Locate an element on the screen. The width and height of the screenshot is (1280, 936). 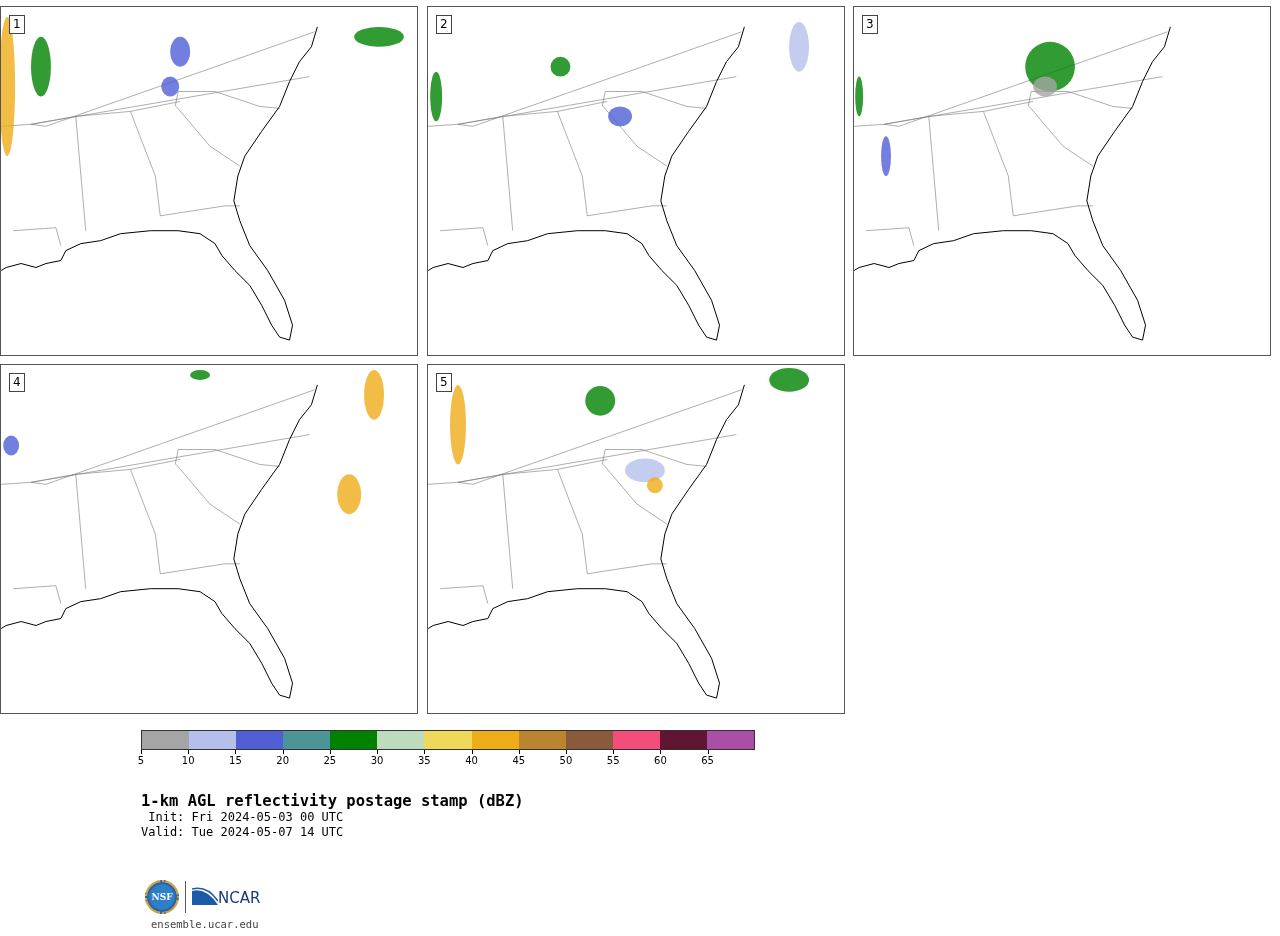
panel-number: 3 is located at coordinates (870, 24).